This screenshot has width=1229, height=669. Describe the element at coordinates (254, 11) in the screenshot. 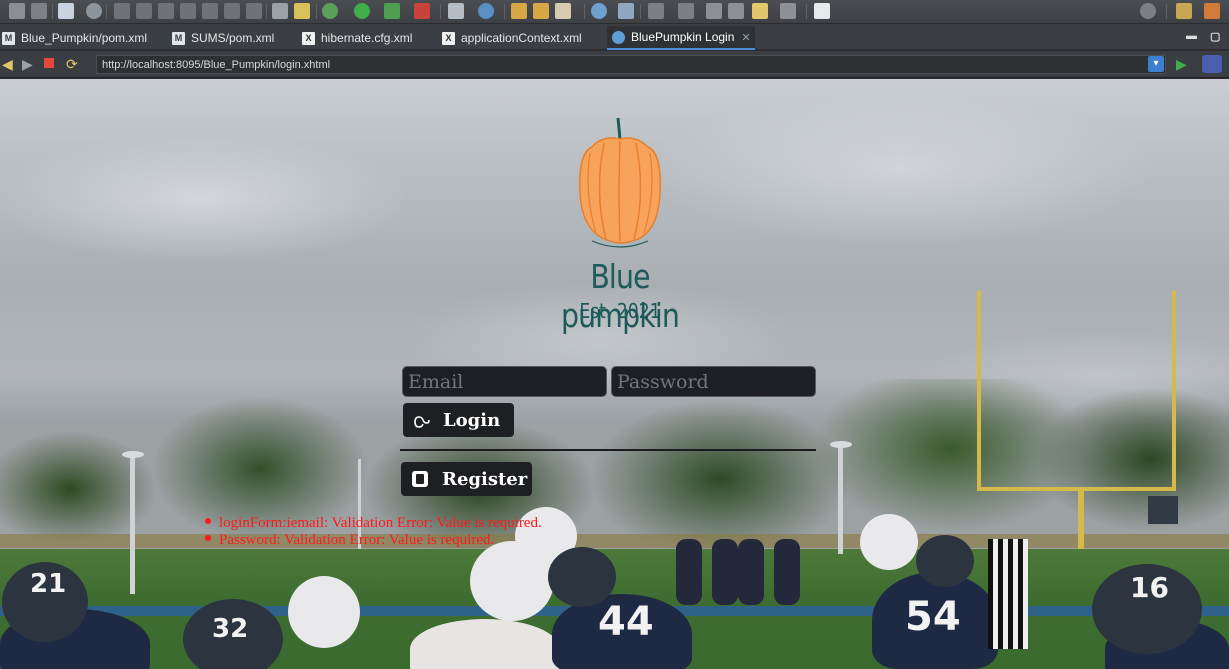

I see `step-return-icon` at that location.